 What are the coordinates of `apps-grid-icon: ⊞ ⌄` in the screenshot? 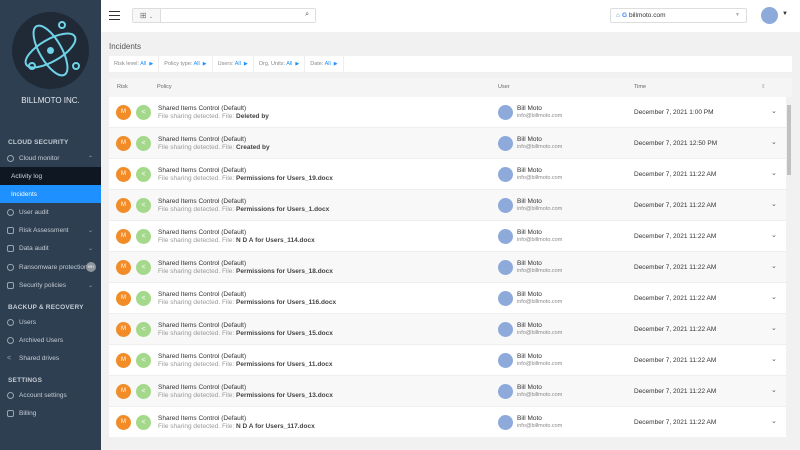 It's located at (147, 15).